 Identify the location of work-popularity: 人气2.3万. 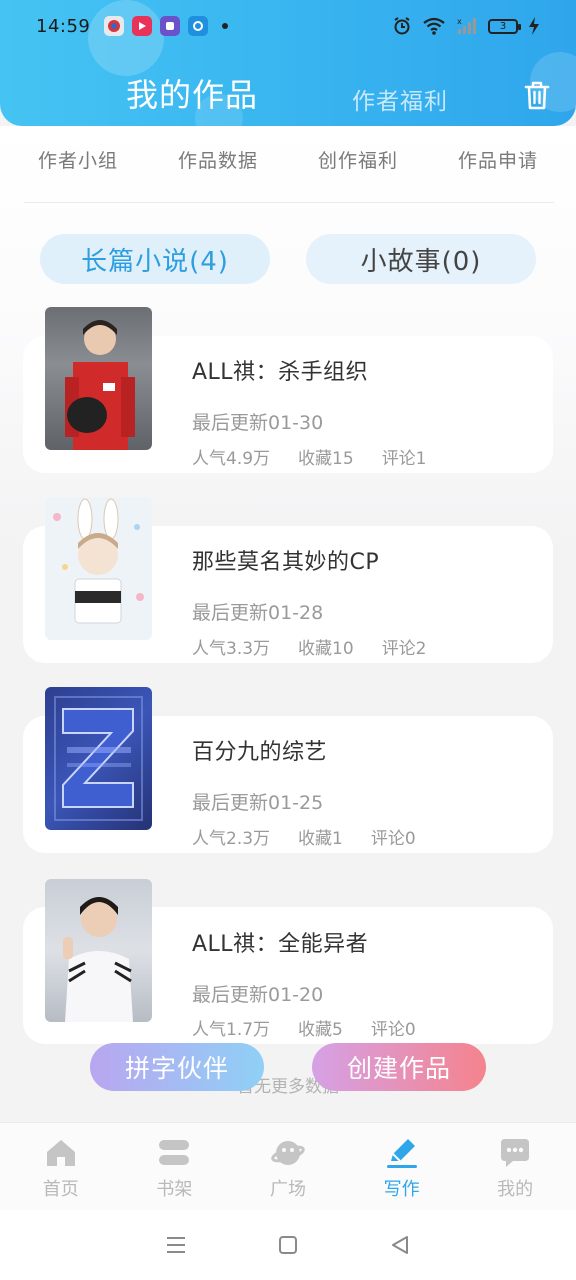
(231, 839).